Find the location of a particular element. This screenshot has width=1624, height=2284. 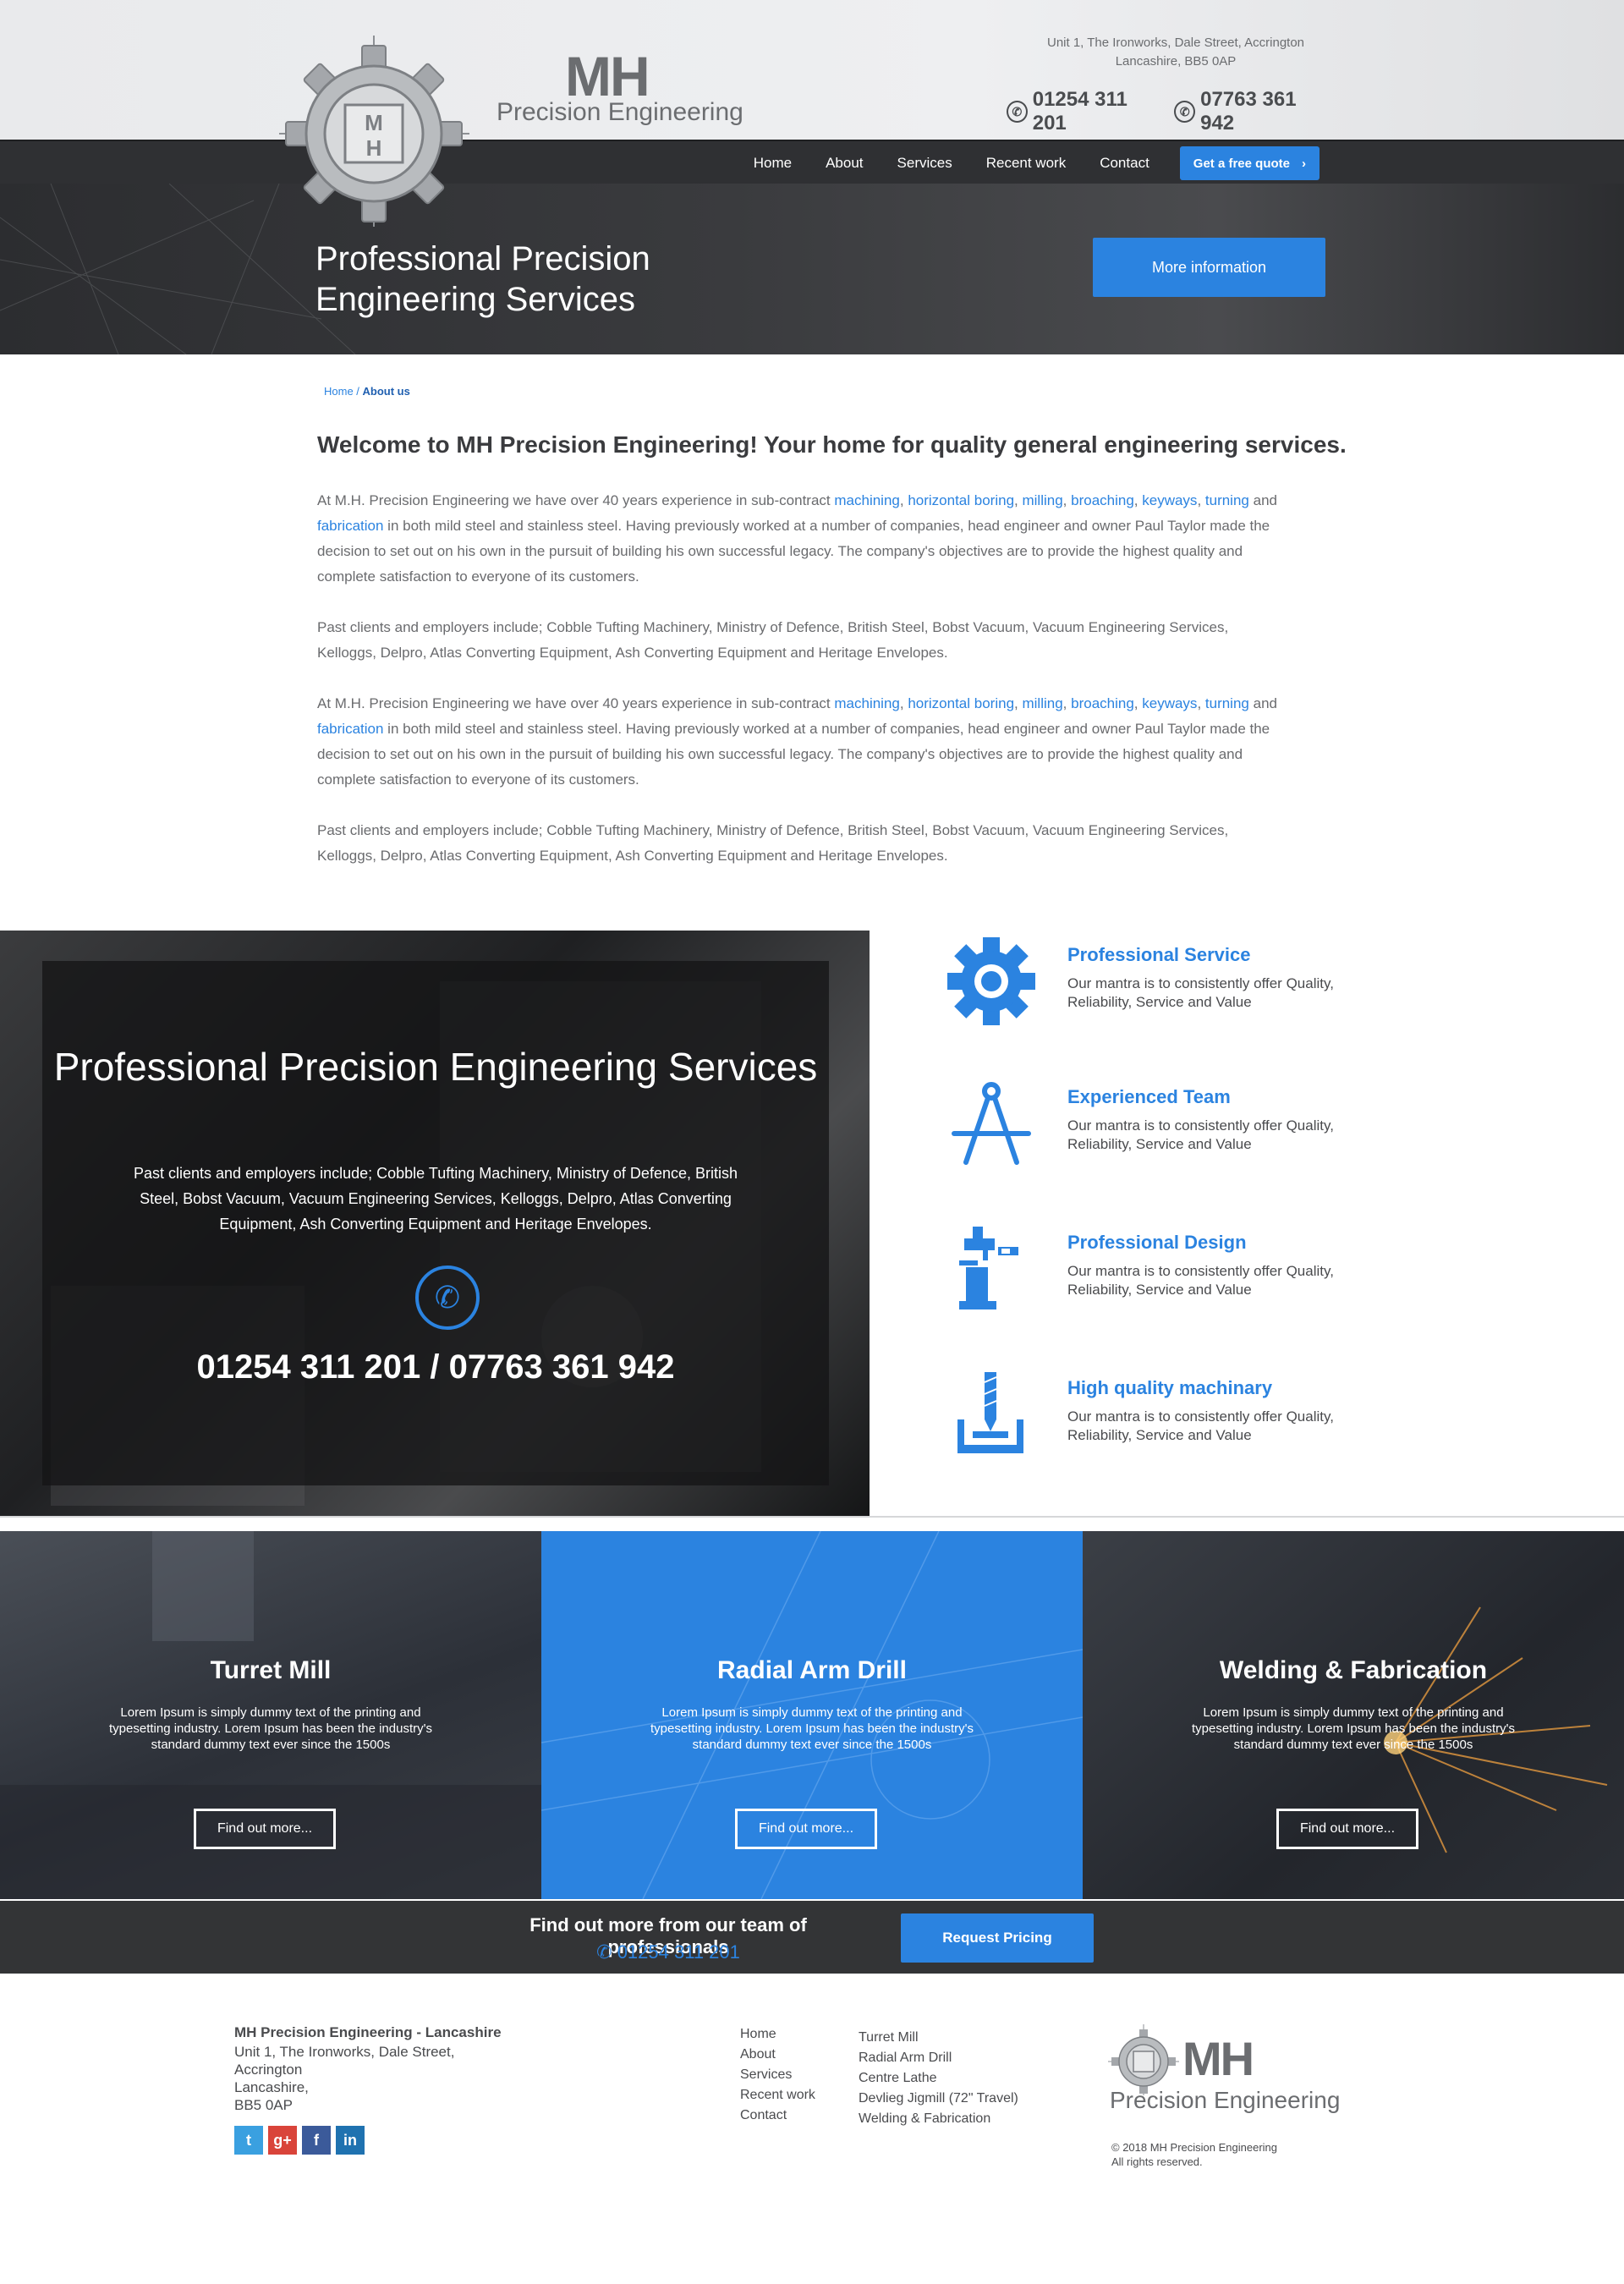

phone-primary: ✆ 01254 311 201 is located at coordinates (1083, 112).